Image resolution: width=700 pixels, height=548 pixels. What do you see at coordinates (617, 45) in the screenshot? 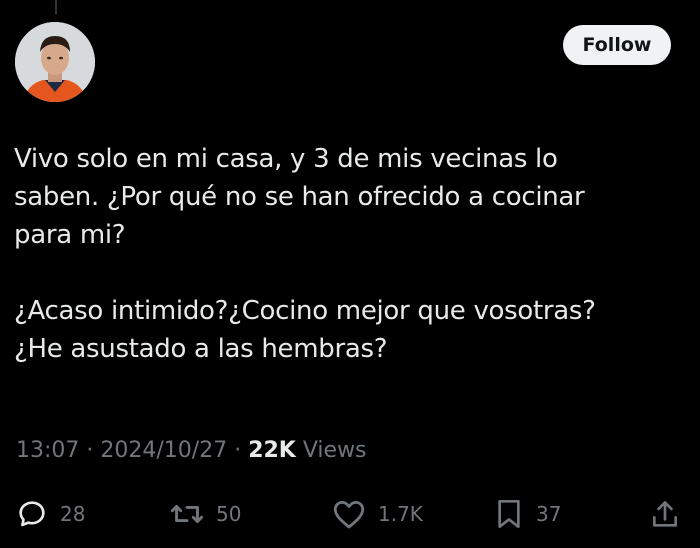
I see `follow-button: Follow` at bounding box center [617, 45].